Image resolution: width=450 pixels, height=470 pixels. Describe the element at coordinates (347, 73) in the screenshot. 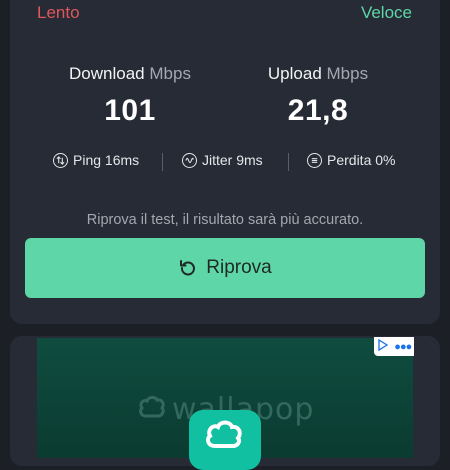

I see `upload-unit: Mbps` at that location.